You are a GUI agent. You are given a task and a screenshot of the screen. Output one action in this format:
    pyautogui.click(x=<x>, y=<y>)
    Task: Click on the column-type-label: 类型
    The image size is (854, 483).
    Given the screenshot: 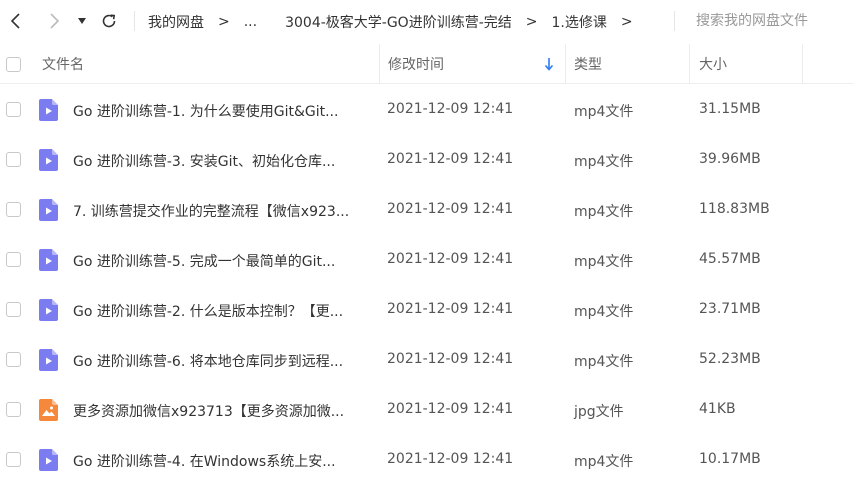 What is the action you would take?
    pyautogui.click(x=588, y=65)
    